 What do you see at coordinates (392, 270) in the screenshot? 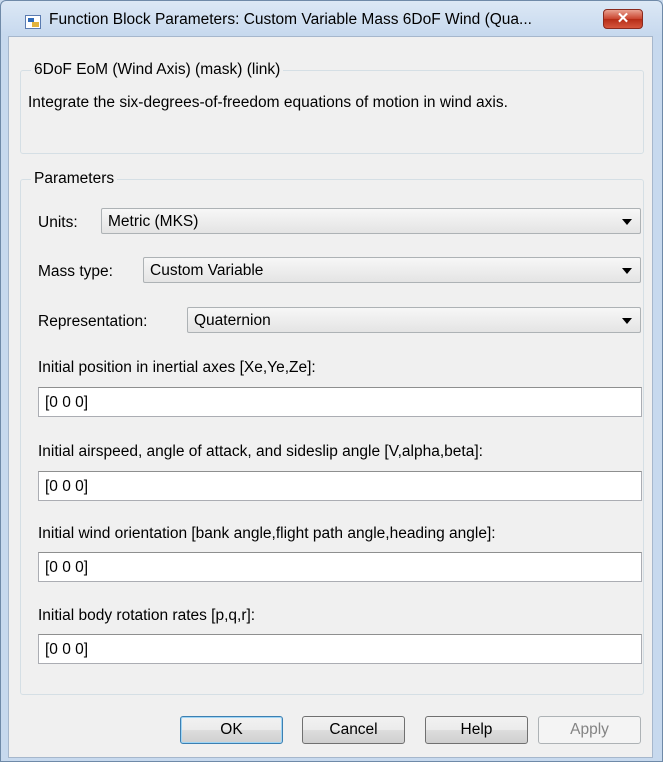
I see `mass-type-dropdown: Custom Variable` at bounding box center [392, 270].